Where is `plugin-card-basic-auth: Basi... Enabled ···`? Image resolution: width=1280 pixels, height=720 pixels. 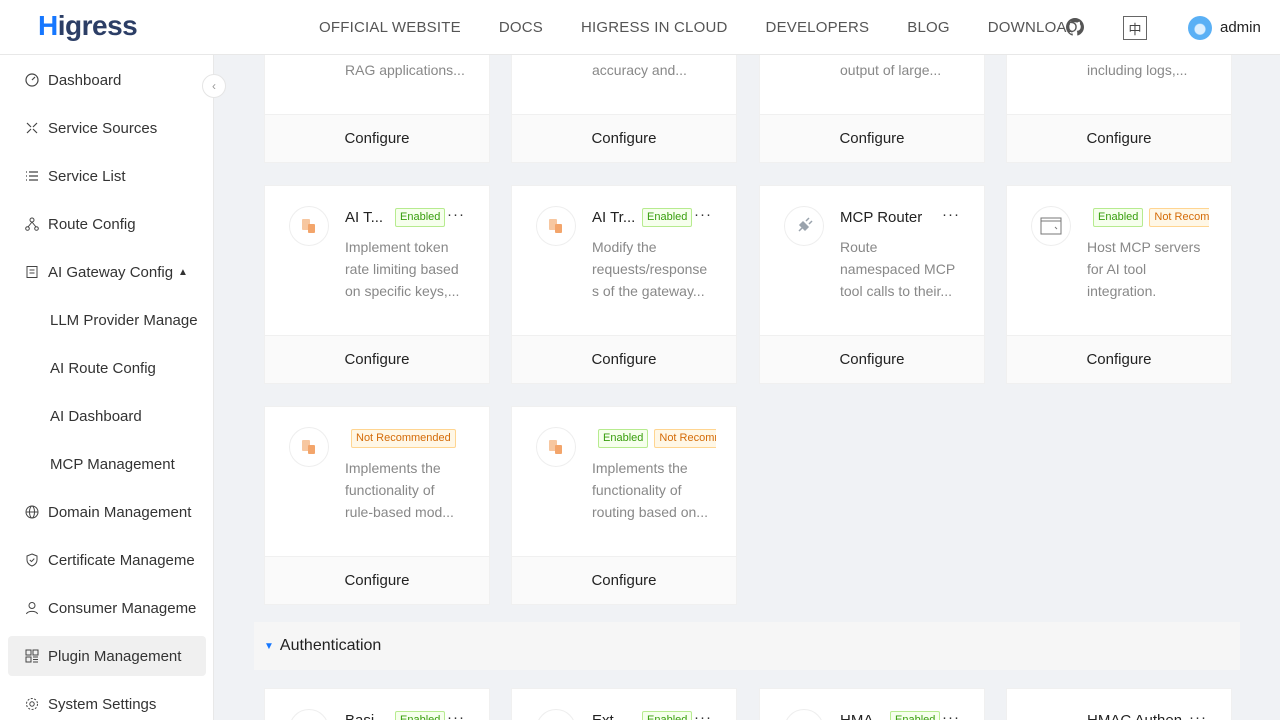
plugin-card-basic-auth: Basi... Enabled ··· is located at coordinates (377, 704).